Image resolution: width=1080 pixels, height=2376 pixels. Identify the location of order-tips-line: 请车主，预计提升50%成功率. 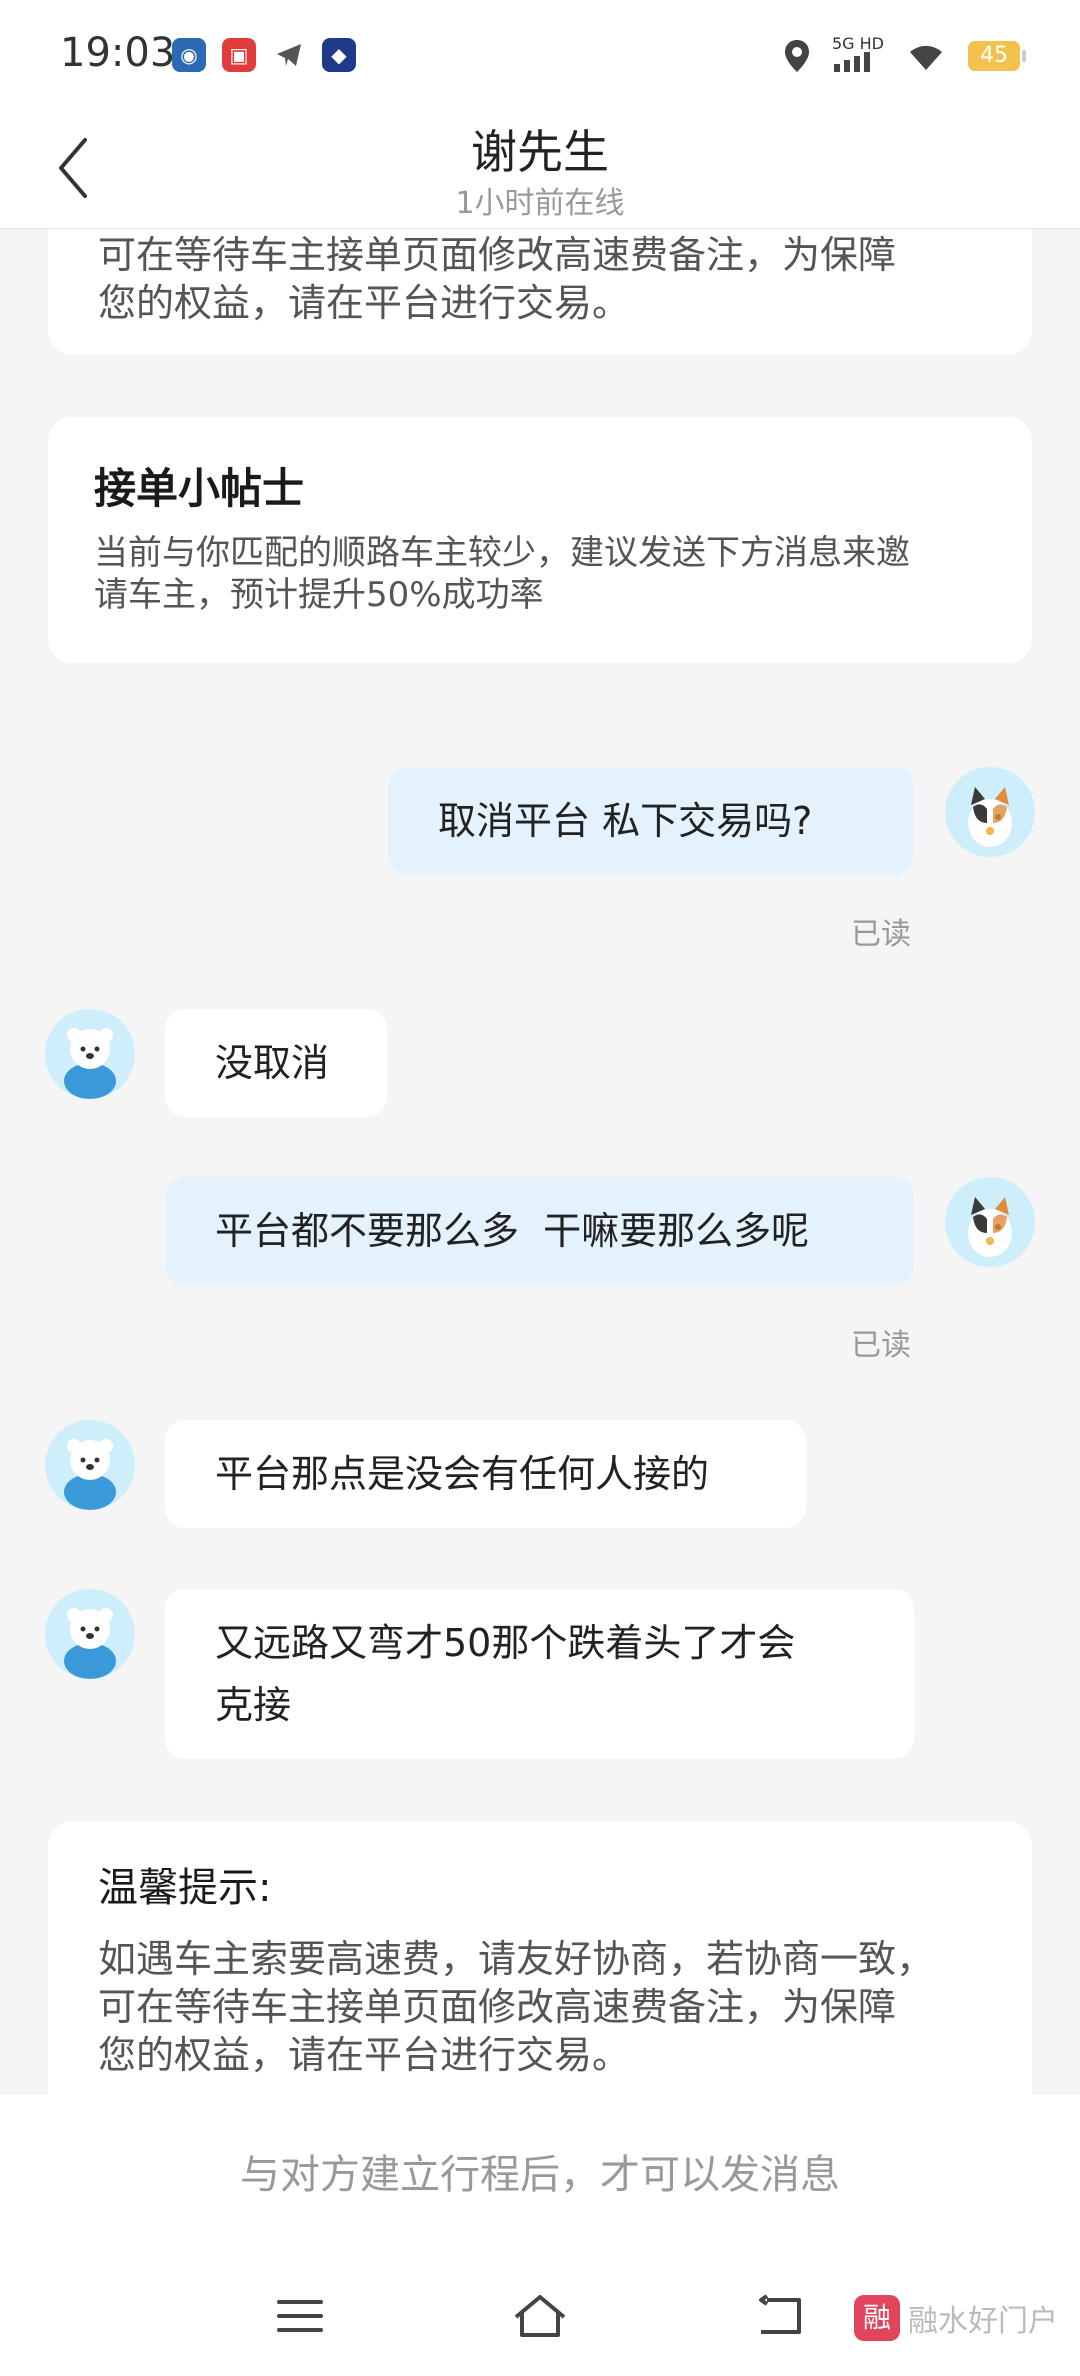
(319, 595).